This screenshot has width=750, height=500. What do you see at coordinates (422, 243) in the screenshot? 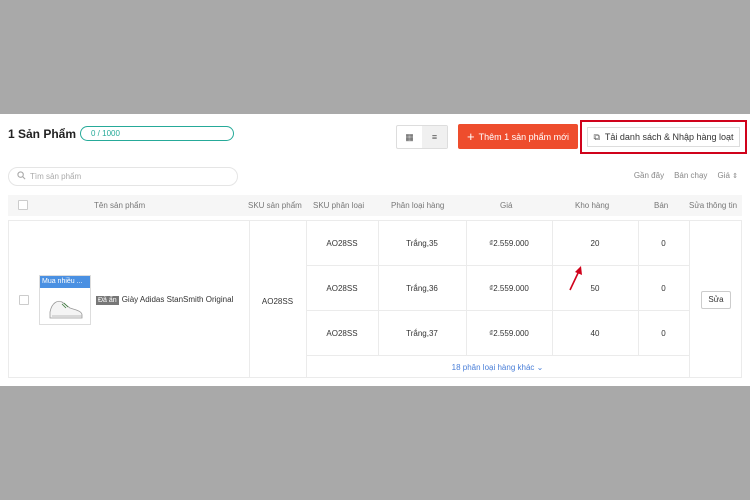
I see `variant-name: Trắng,35` at bounding box center [422, 243].